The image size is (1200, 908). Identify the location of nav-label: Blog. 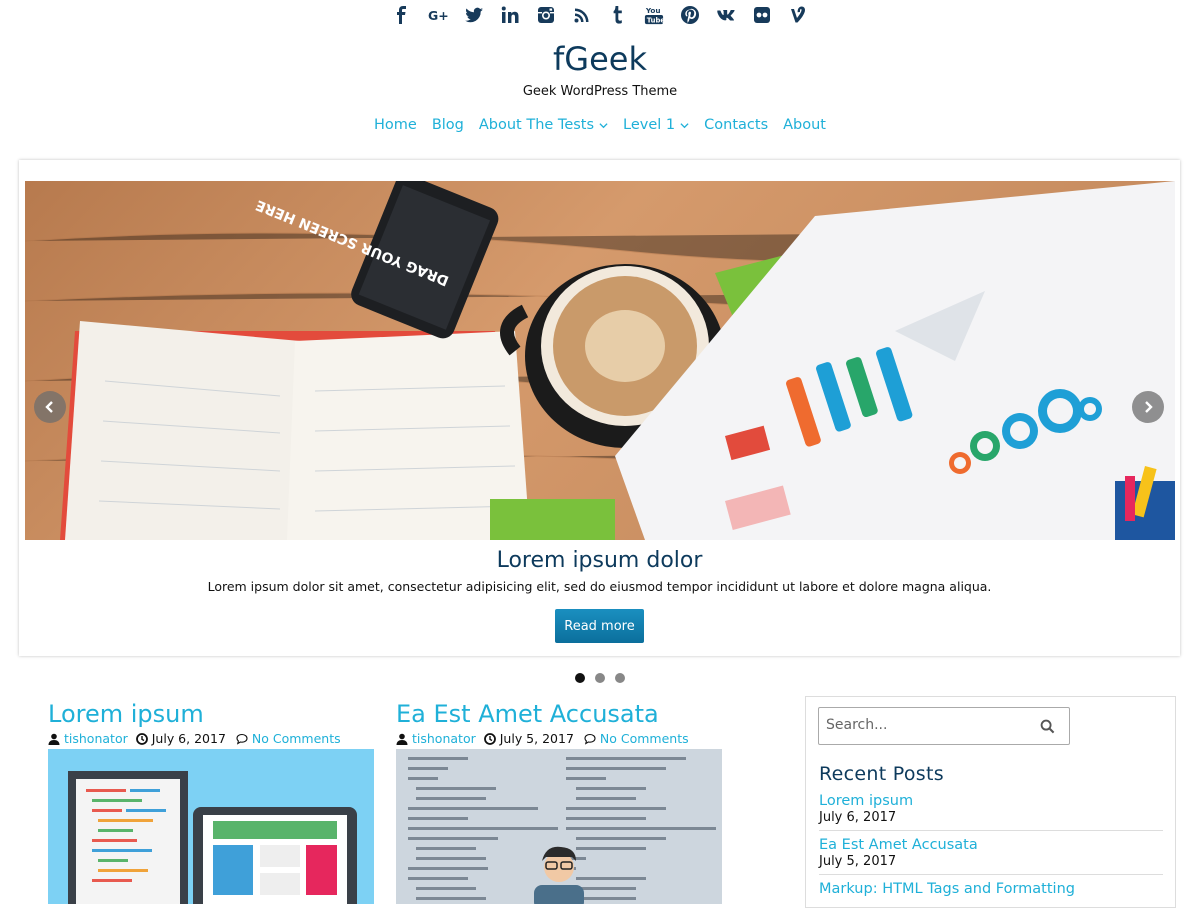
(447, 125).